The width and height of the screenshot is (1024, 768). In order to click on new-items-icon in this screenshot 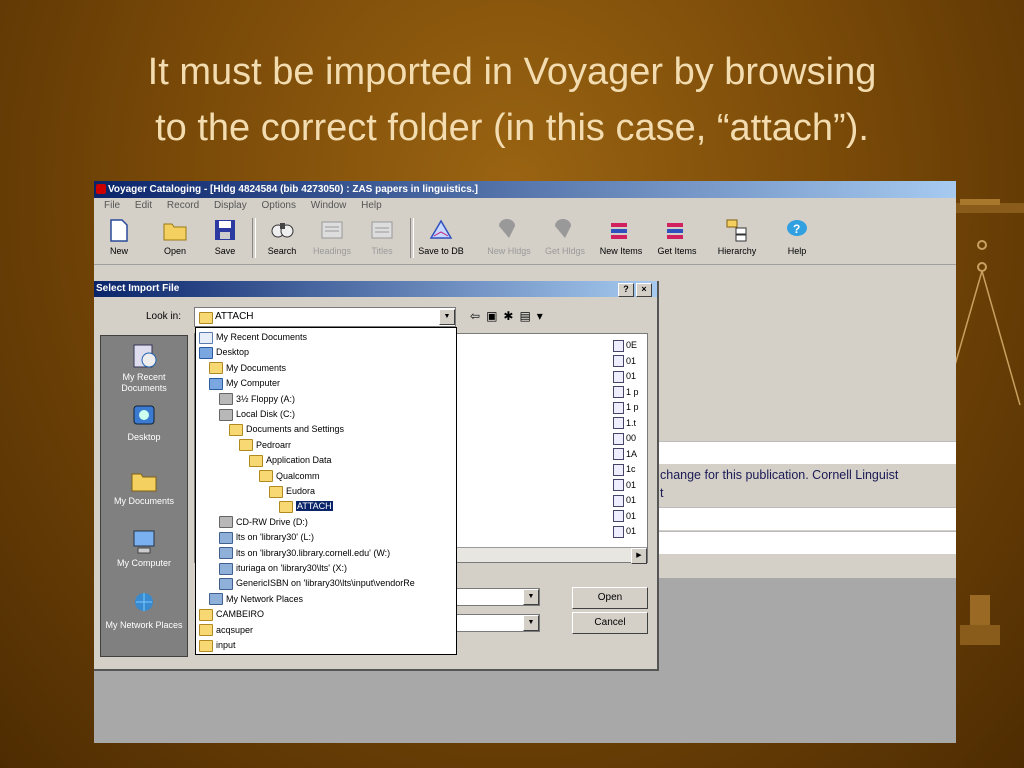, I will do `click(621, 230)`.